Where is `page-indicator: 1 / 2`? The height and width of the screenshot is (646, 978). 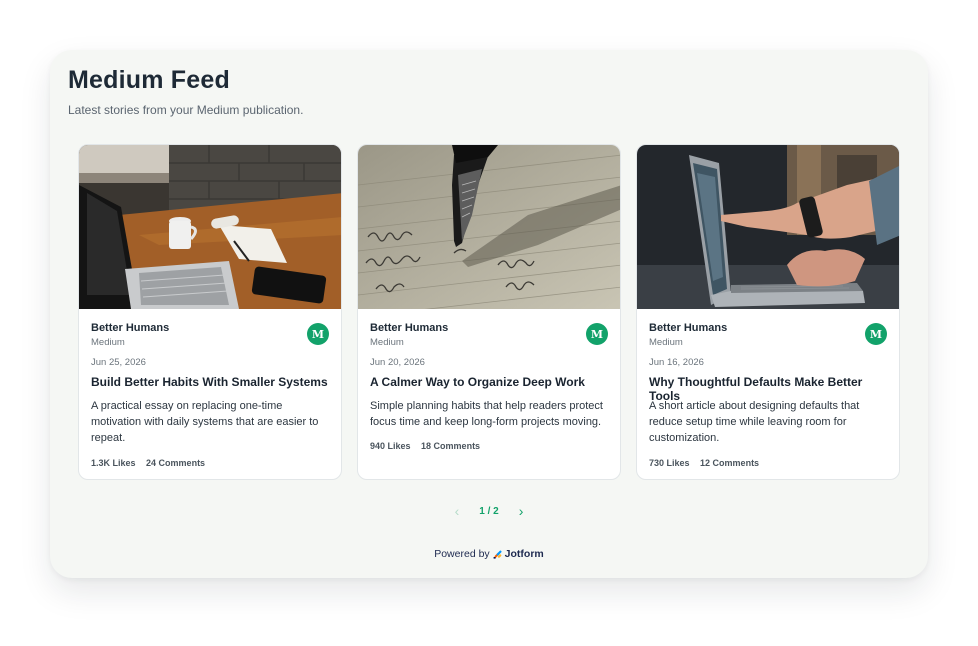 page-indicator: 1 / 2 is located at coordinates (489, 511).